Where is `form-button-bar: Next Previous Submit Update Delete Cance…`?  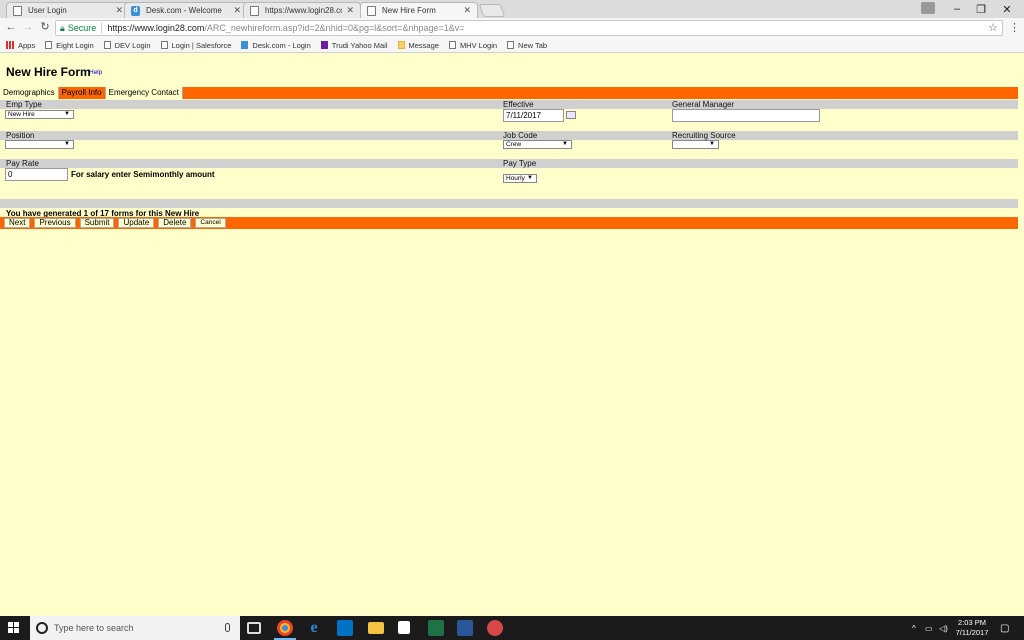 form-button-bar: Next Previous Submit Update Delete Cance… is located at coordinates (509, 223).